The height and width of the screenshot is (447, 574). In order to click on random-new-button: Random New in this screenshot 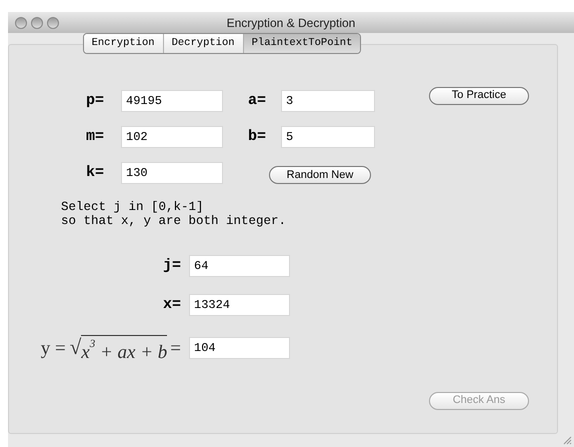, I will do `click(320, 175)`.